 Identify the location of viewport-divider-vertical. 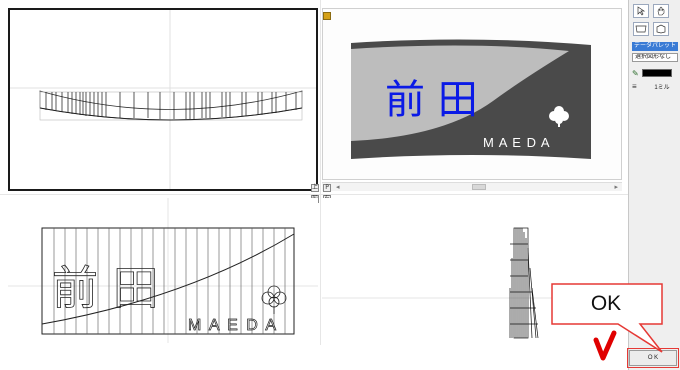
(320, 172).